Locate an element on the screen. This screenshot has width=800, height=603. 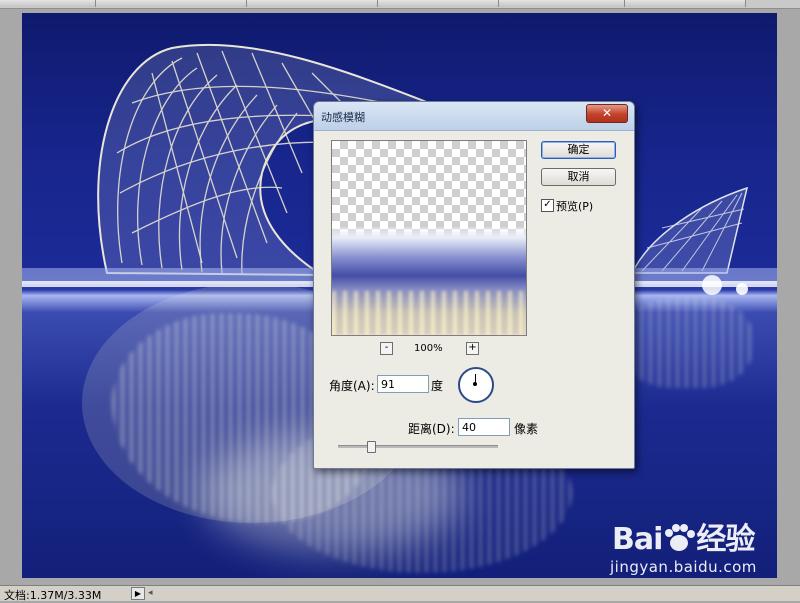
angle-input: 91 is located at coordinates (403, 384).